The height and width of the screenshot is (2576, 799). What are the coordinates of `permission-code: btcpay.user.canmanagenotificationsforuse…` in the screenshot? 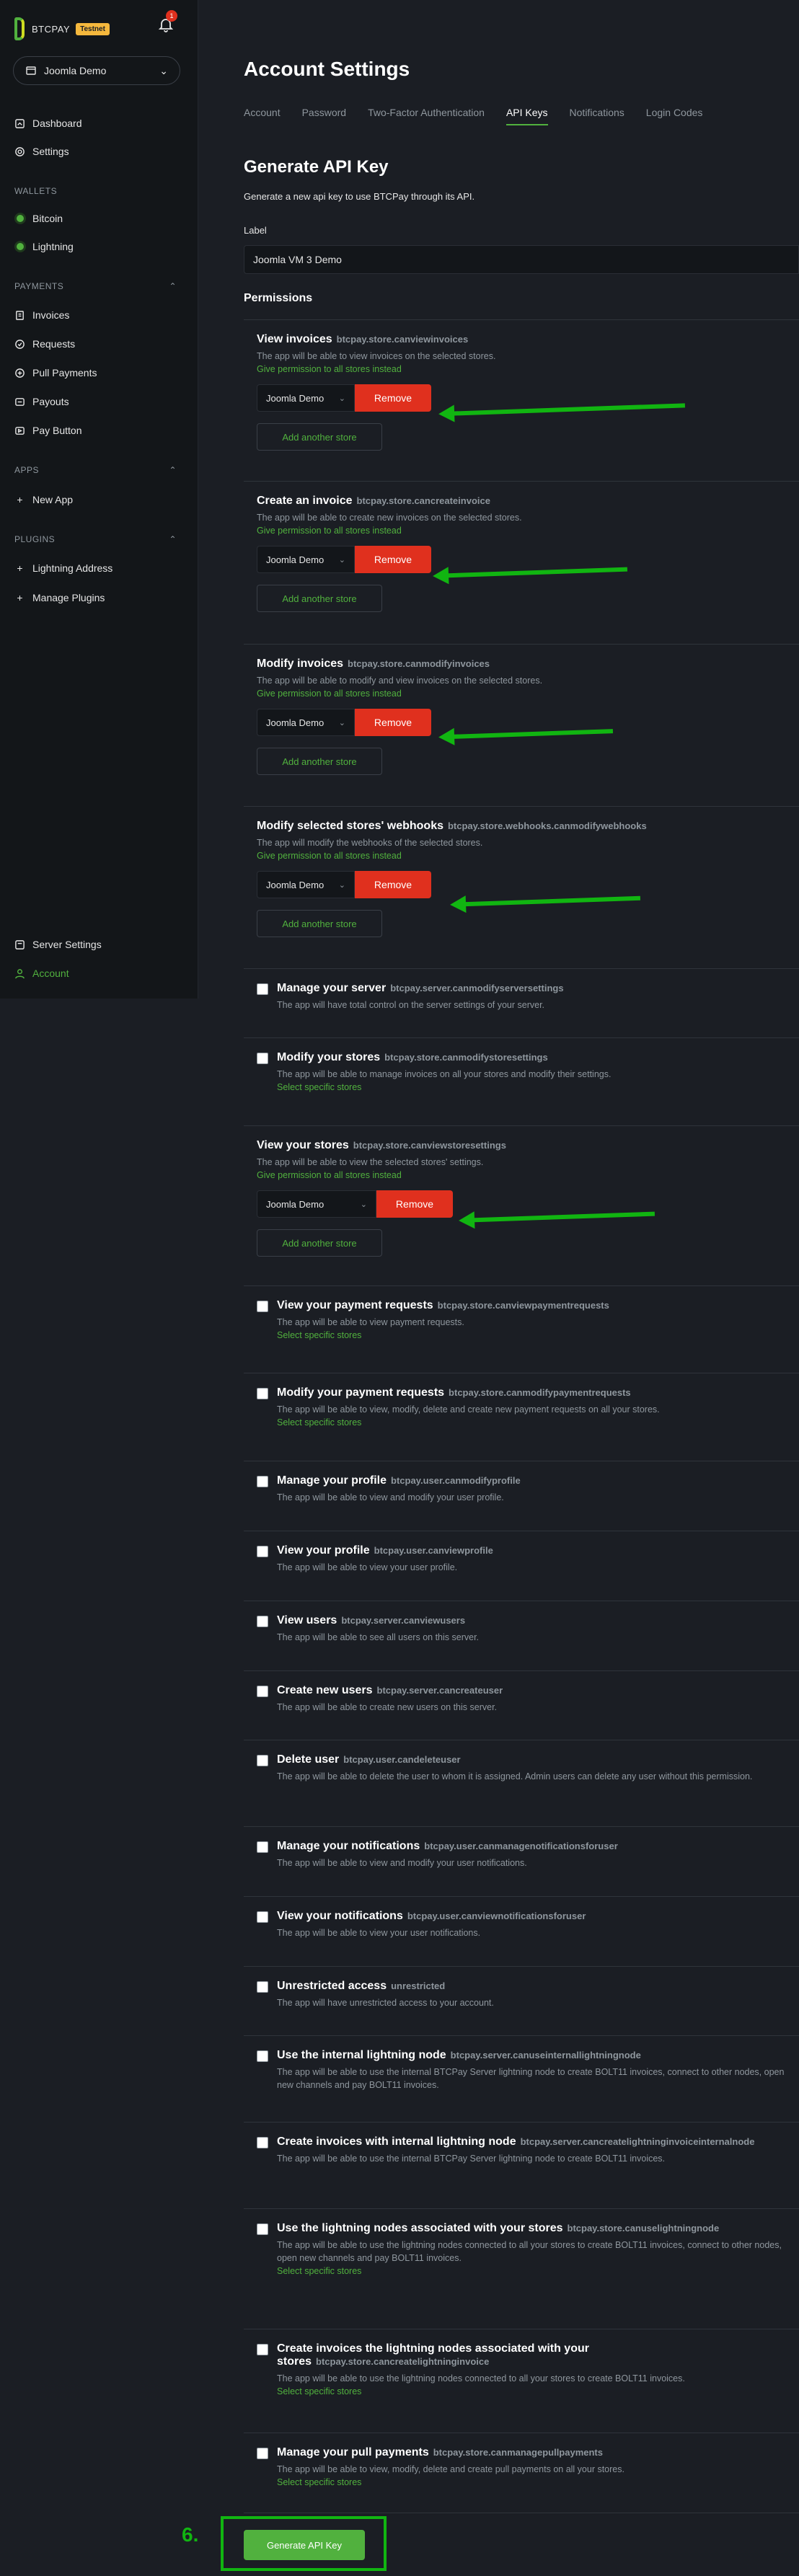 It's located at (521, 1846).